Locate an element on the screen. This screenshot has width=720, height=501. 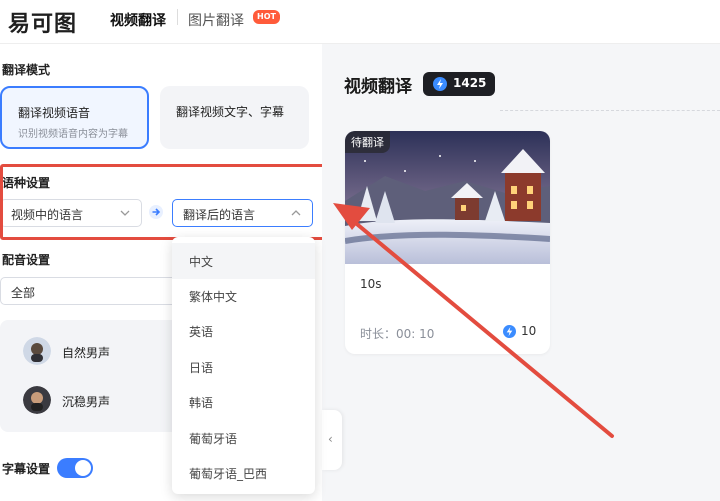
results-title: 视频翻译 is located at coordinates (378, 87).